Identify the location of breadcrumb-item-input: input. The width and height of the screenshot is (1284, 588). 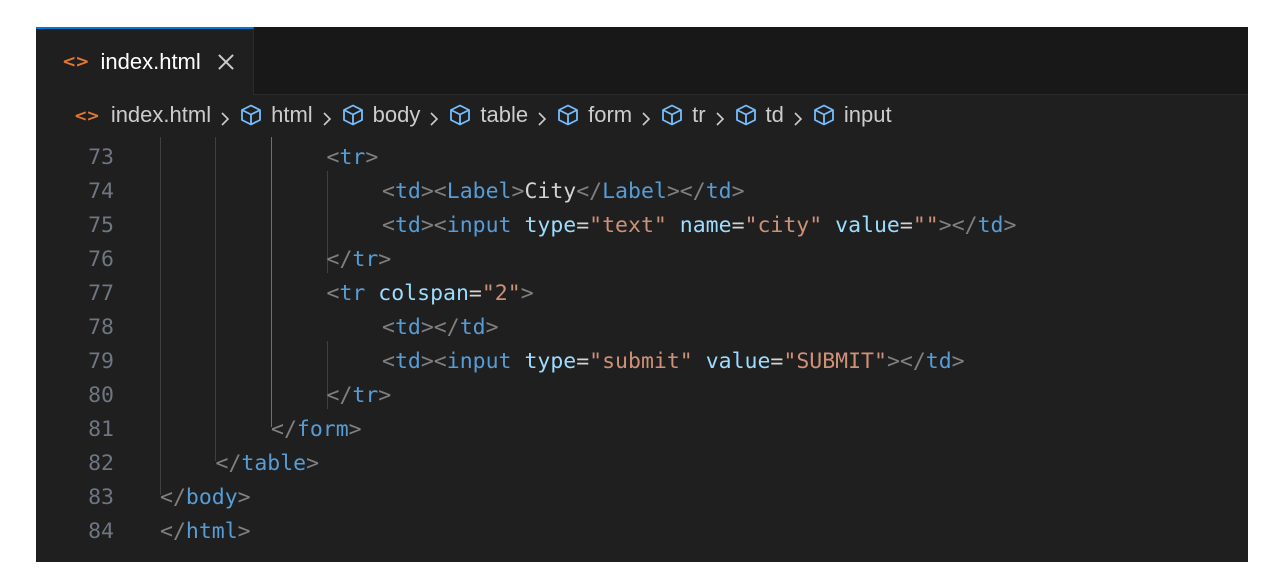
(852, 115).